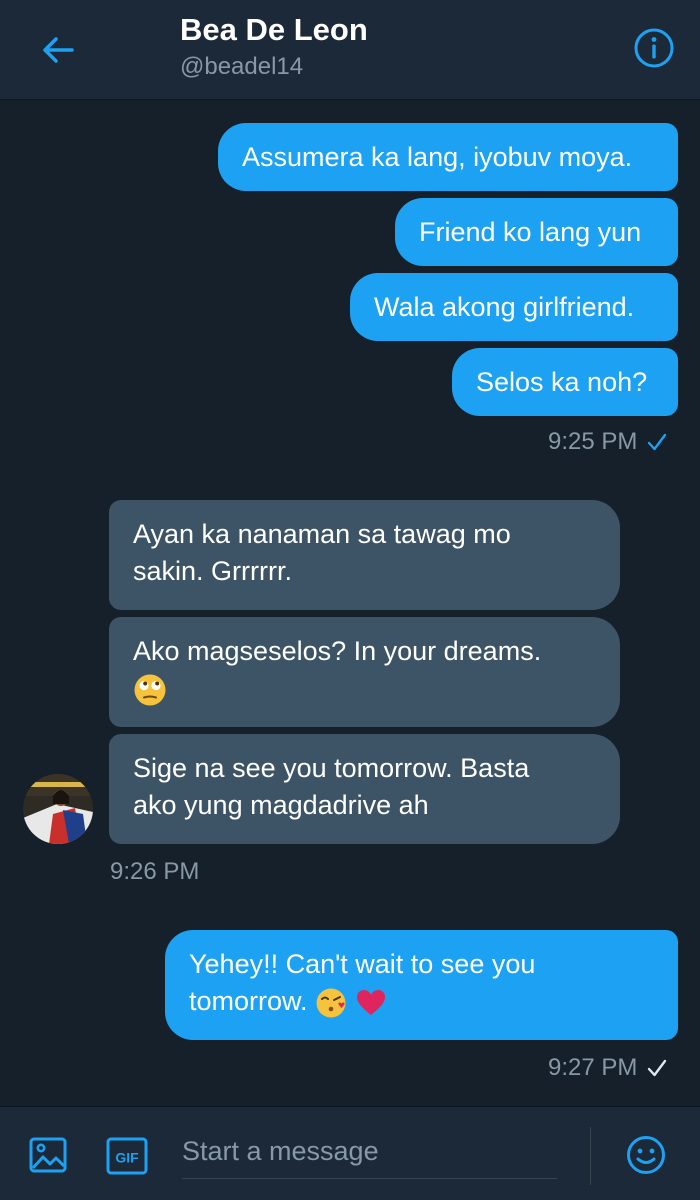 Image resolution: width=700 pixels, height=1200 pixels. I want to click on info-button, so click(654, 48).